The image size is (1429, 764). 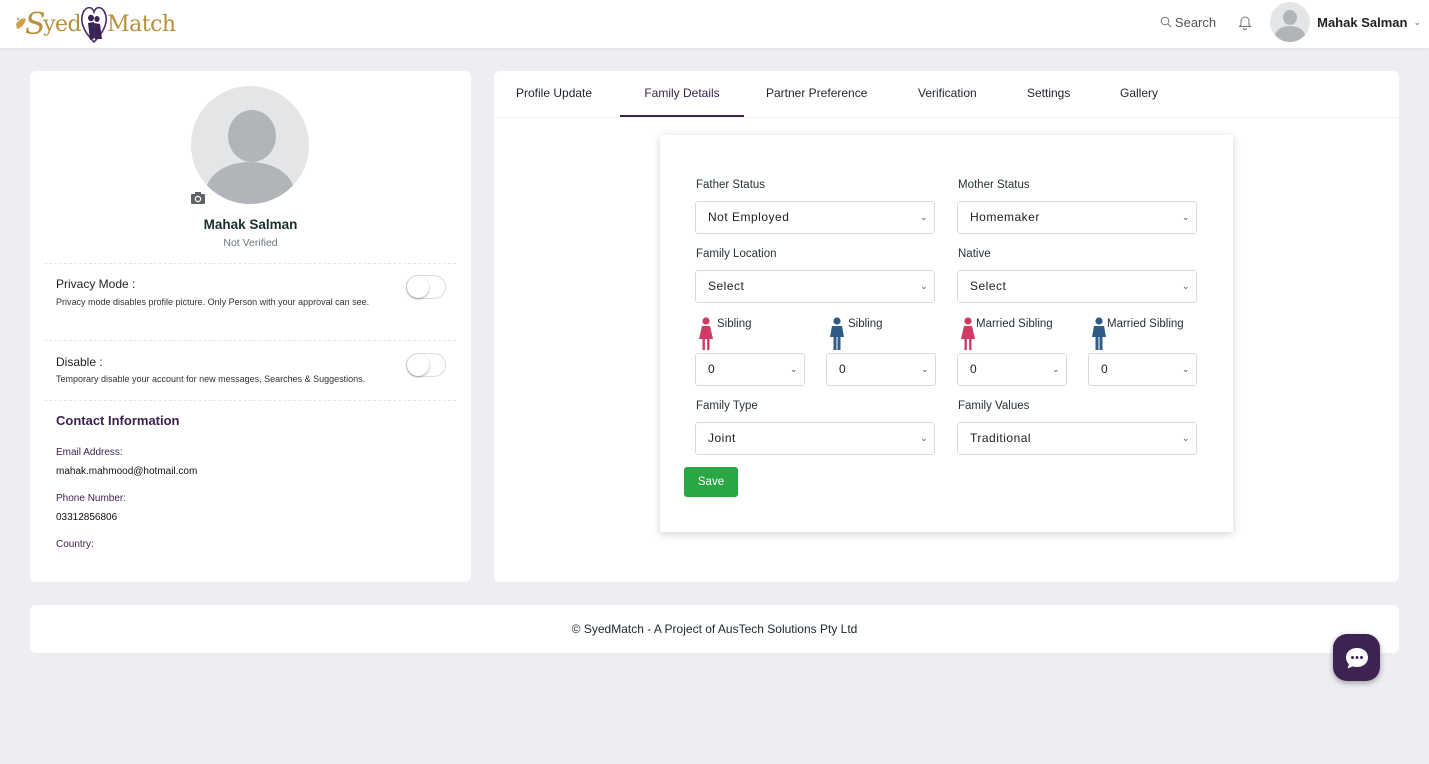 I want to click on brand-name-first: yed, so click(x=62, y=24).